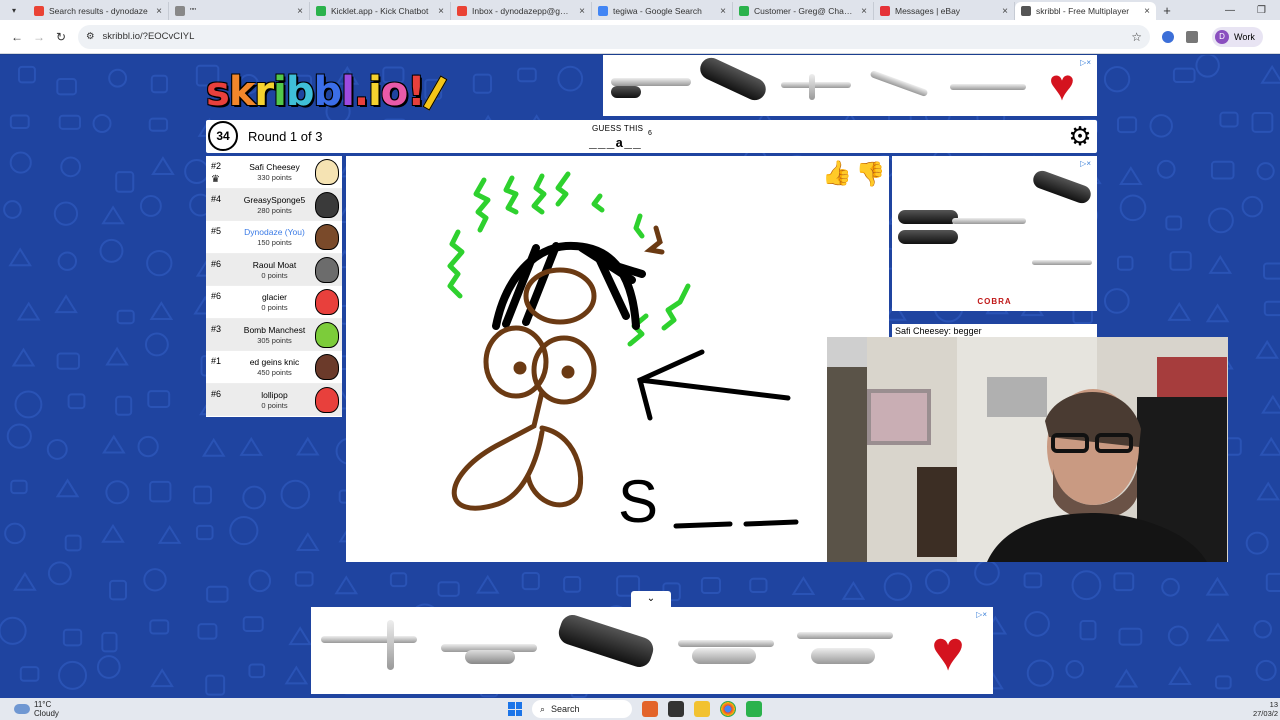 The width and height of the screenshot is (1280, 720). I want to click on tab-search-icon: ▾, so click(14, 10).